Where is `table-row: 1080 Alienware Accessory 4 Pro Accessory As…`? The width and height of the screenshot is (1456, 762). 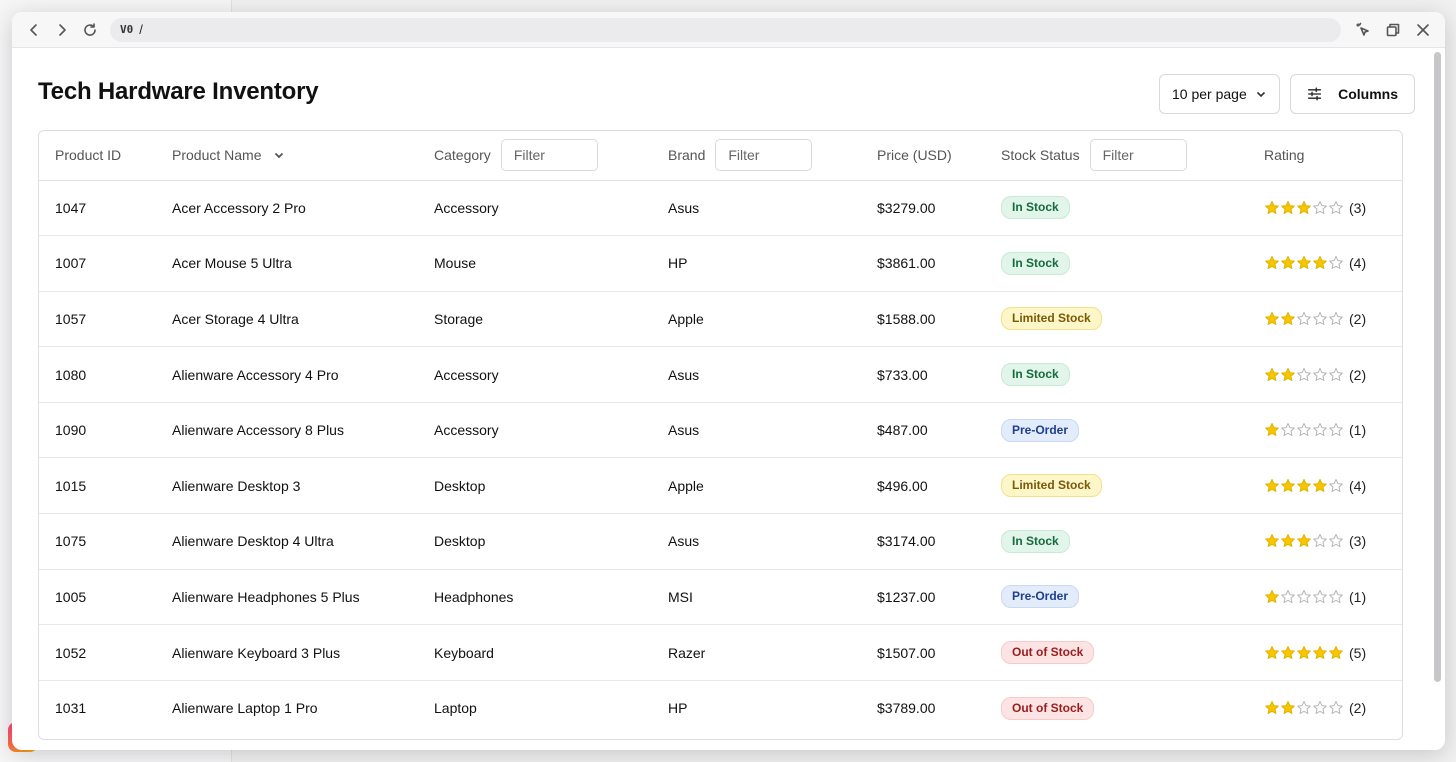 table-row: 1080 Alienware Accessory 4 Pro Accessory As… is located at coordinates (720, 374).